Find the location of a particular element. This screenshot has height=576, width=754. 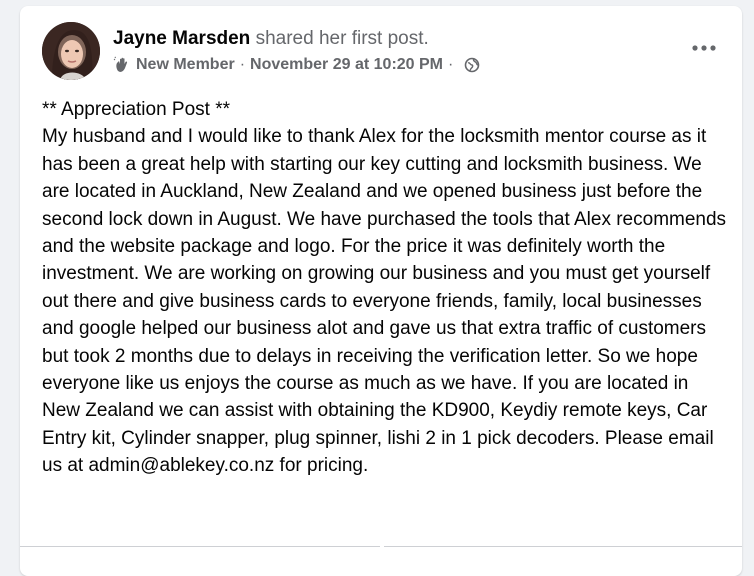

member-badge: New Member is located at coordinates (185, 65).